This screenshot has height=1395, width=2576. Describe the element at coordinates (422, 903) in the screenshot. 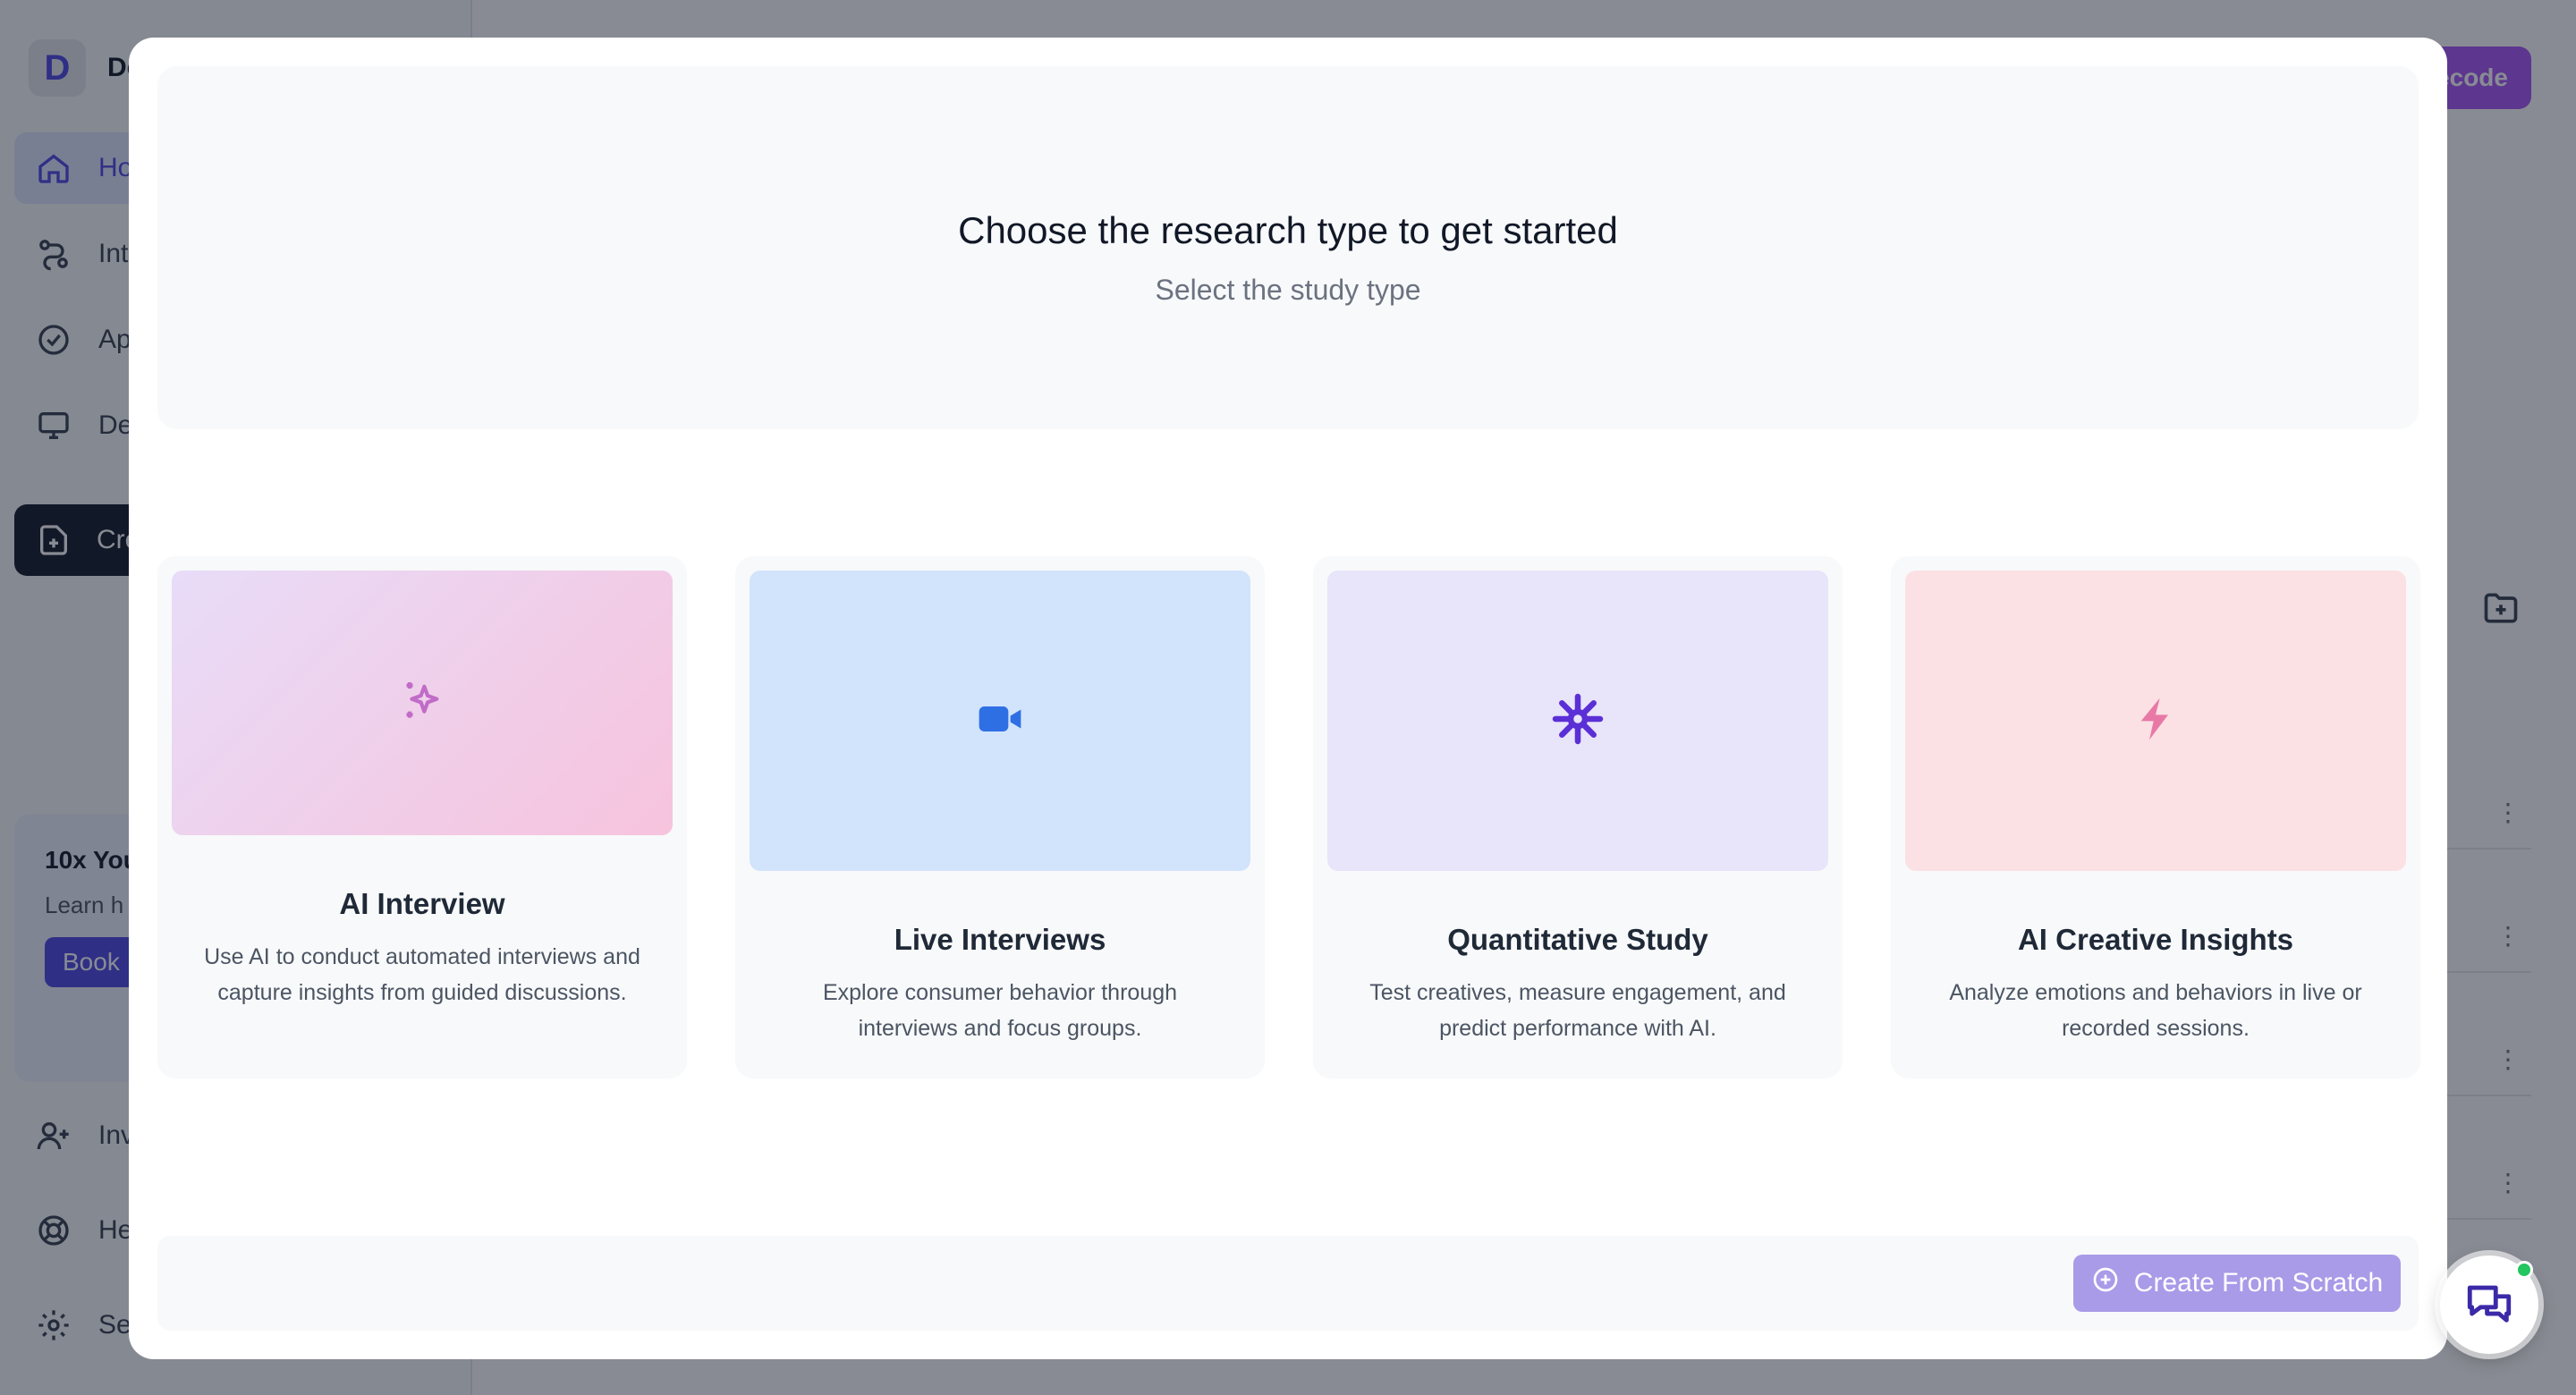

I see `card-title: AI Interview` at that location.